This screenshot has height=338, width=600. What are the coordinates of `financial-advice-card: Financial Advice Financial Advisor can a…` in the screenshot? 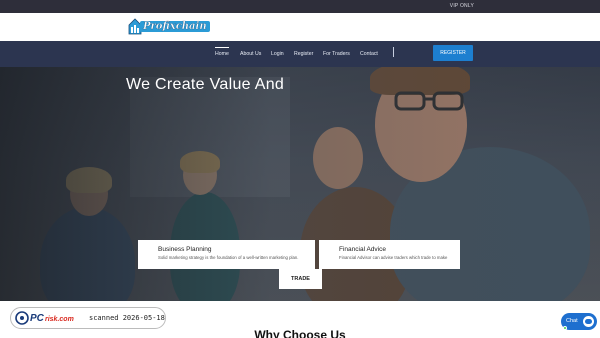 It's located at (389, 254).